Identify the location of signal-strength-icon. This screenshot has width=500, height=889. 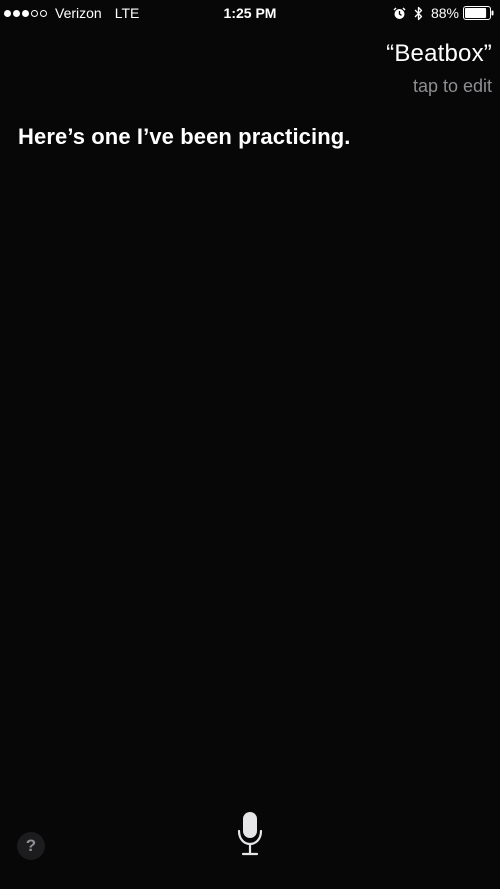
(26, 13).